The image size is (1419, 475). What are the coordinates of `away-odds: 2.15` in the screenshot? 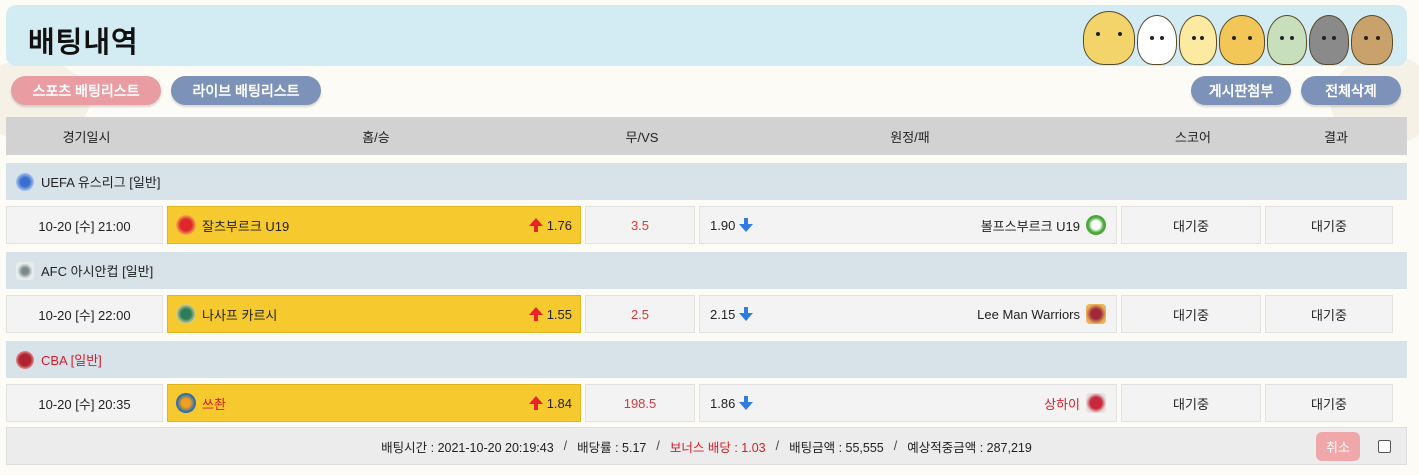 It's located at (723, 314).